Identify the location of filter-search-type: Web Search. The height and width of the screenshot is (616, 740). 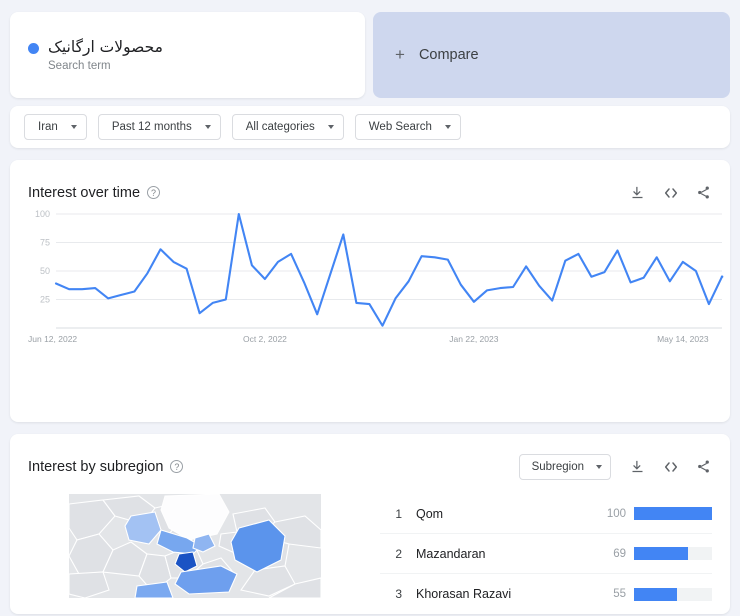
(407, 127).